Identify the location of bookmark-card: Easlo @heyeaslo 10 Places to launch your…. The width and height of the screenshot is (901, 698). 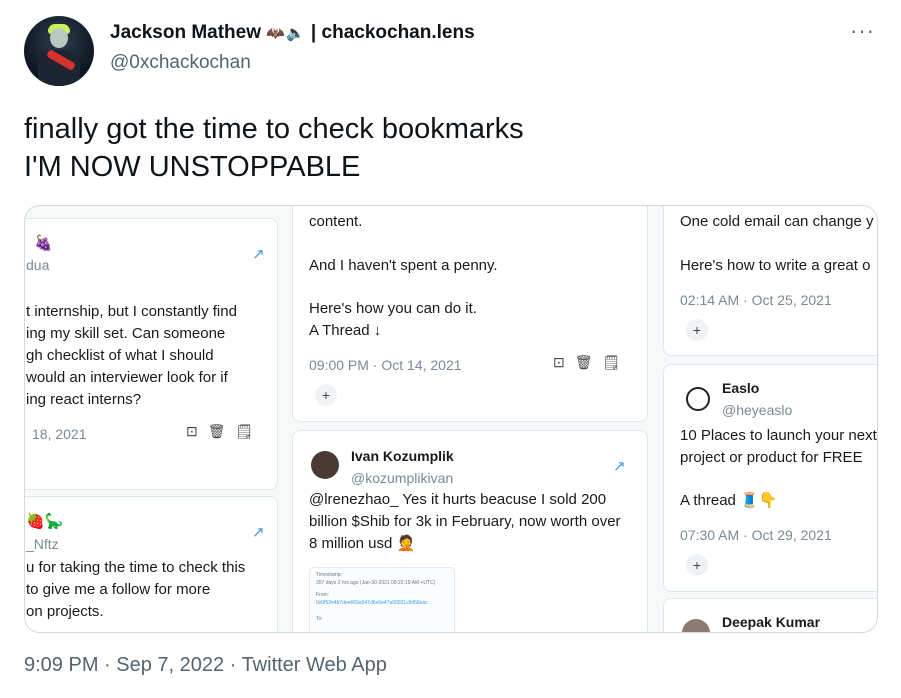
(770, 478).